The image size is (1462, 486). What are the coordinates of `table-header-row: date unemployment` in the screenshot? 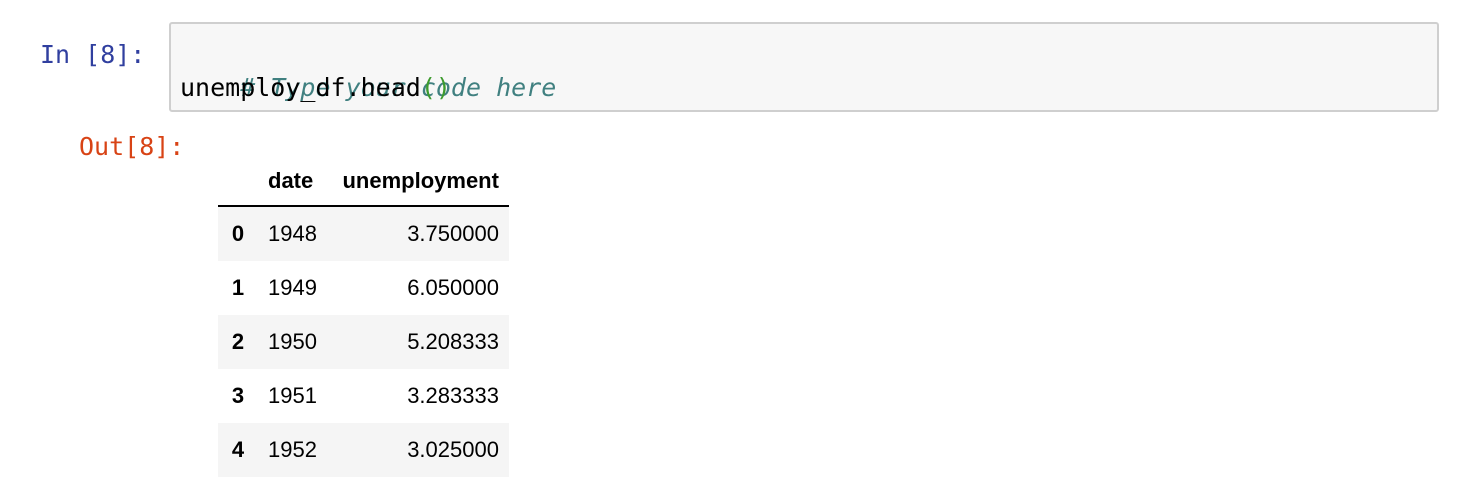 It's located at (363, 182).